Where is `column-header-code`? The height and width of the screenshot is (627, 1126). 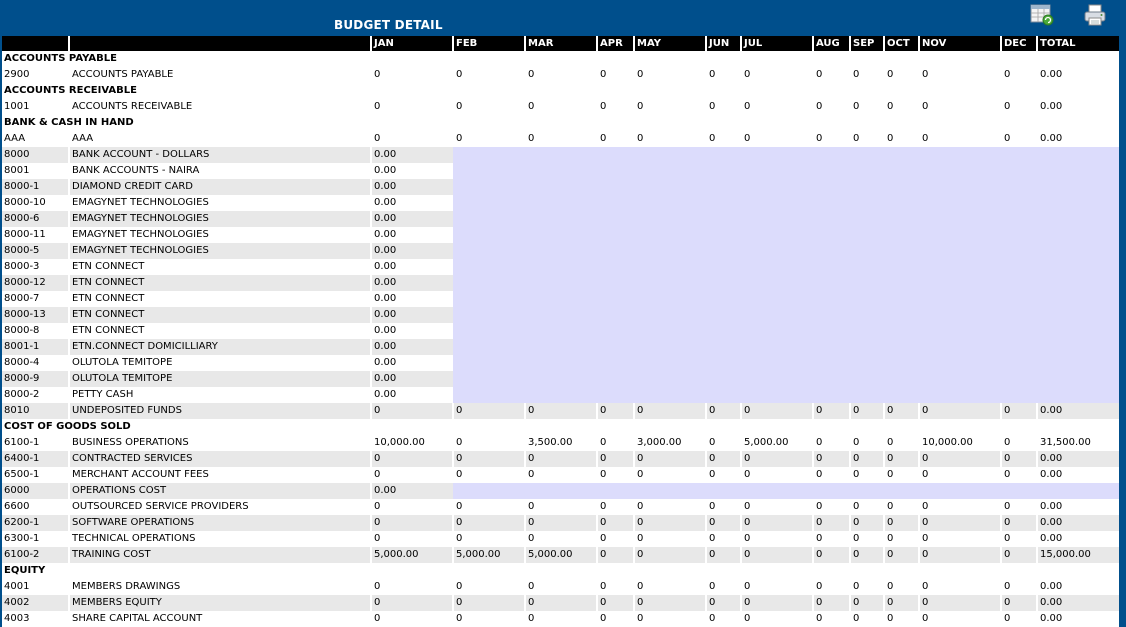 column-header-code is located at coordinates (35, 43).